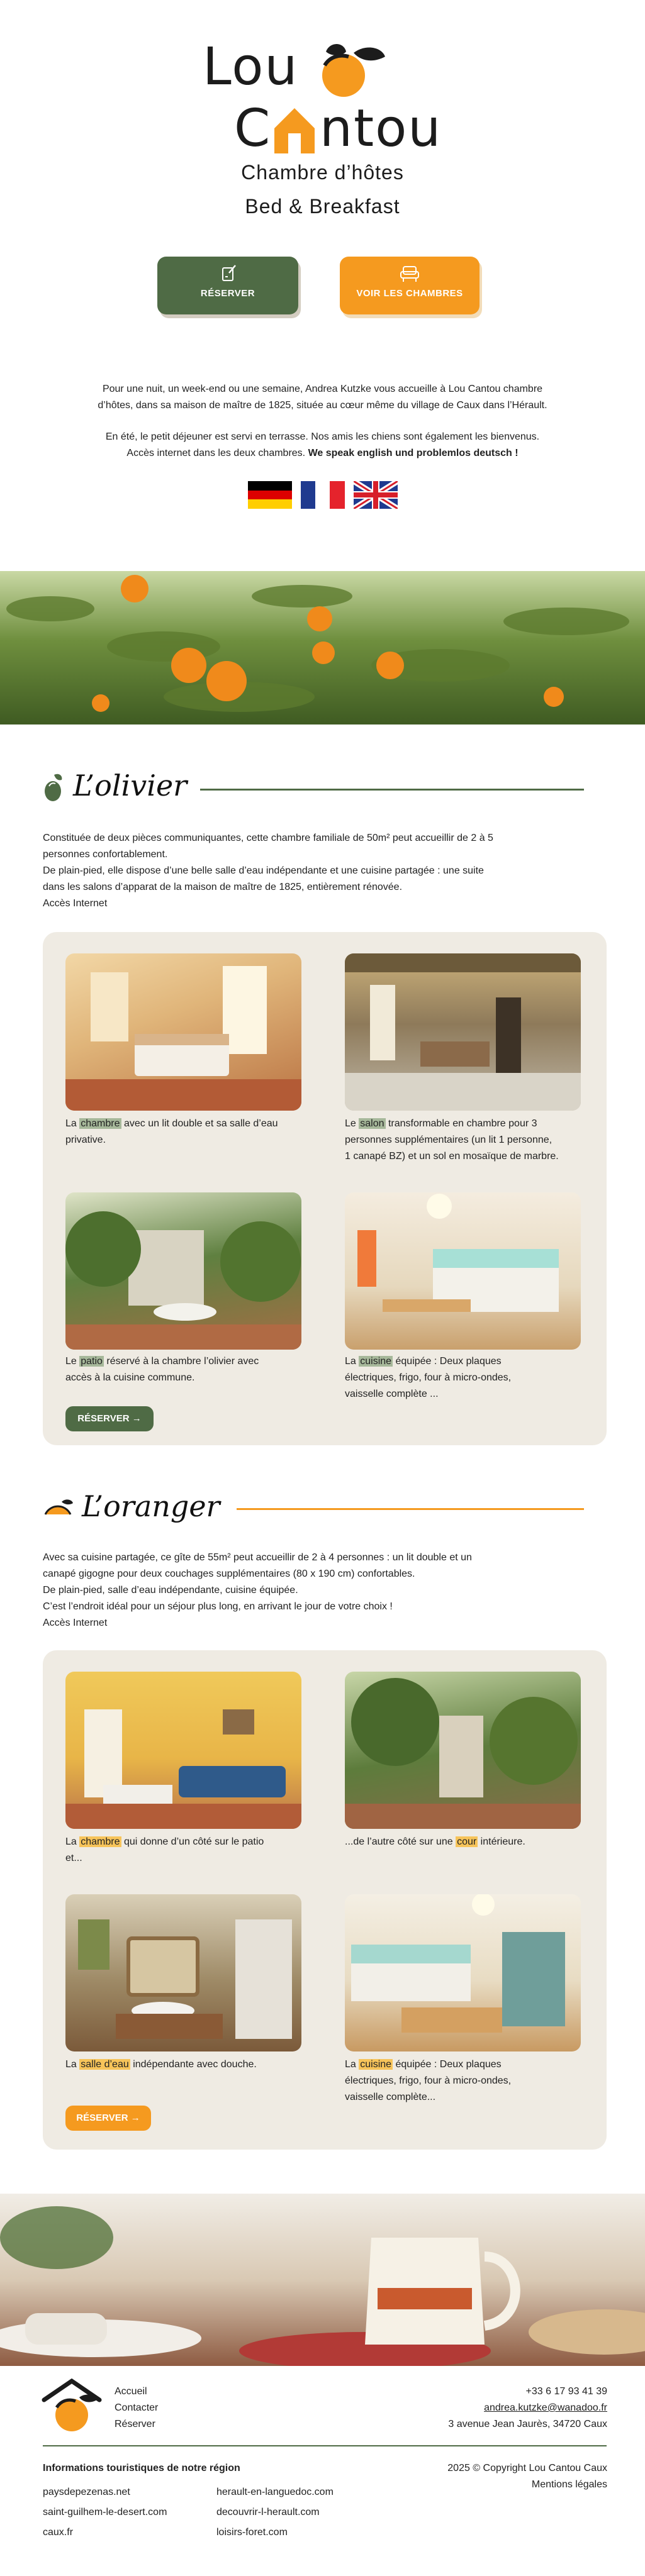 Image resolution: width=645 pixels, height=2576 pixels. I want to click on caption-bathroom: La salle d’eau indépendante avec douche., so click(183, 2065).